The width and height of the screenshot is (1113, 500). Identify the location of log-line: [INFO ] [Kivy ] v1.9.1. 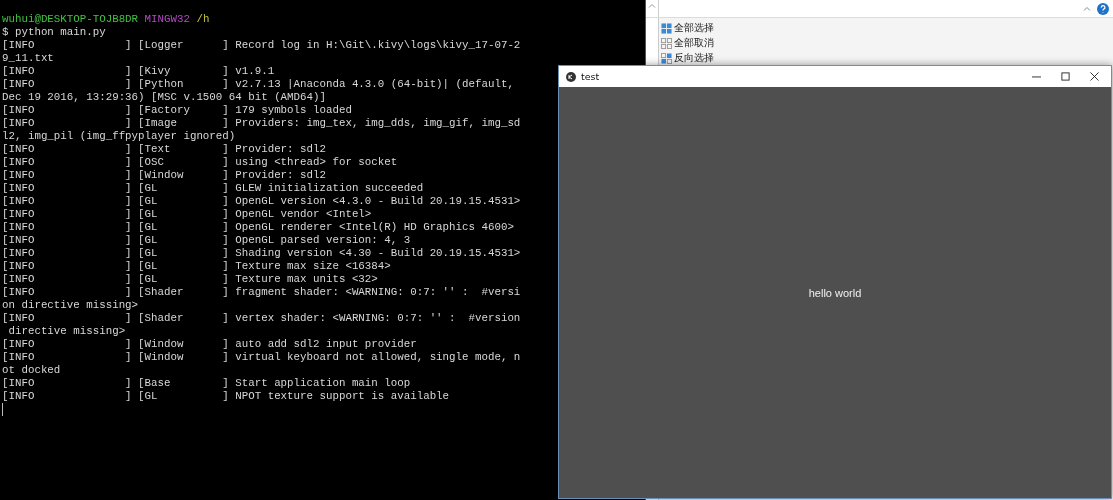
(138, 71).